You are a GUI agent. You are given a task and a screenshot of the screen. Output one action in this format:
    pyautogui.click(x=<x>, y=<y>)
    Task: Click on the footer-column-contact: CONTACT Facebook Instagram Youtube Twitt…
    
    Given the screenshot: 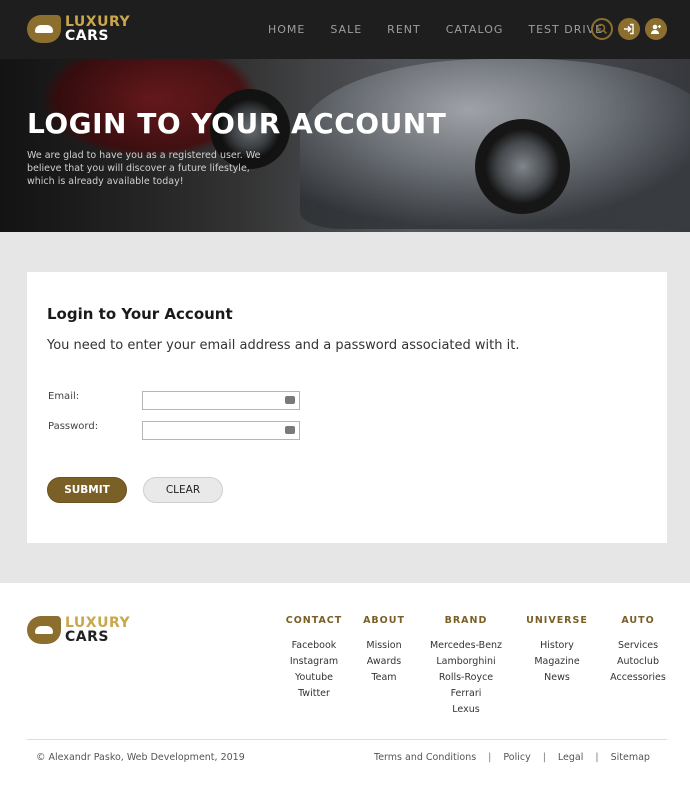 What is the action you would take?
    pyautogui.click(x=314, y=658)
    